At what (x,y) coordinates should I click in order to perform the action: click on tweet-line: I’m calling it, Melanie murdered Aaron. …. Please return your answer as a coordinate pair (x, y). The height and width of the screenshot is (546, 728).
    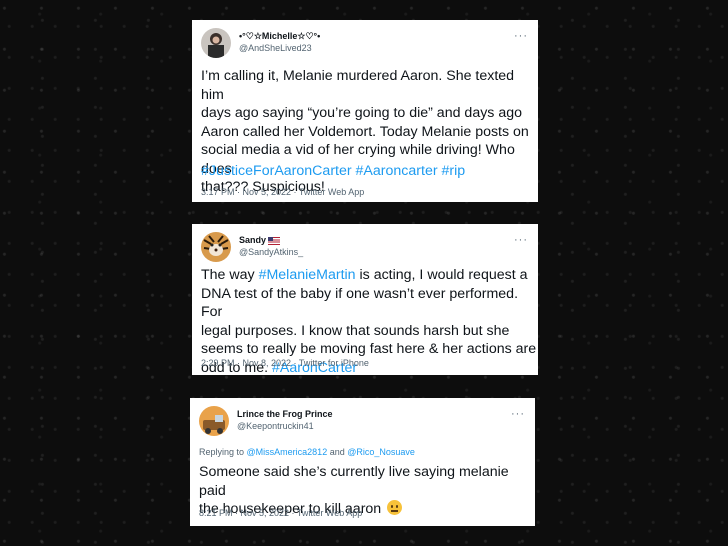
    Looking at the image, I should click on (358, 85).